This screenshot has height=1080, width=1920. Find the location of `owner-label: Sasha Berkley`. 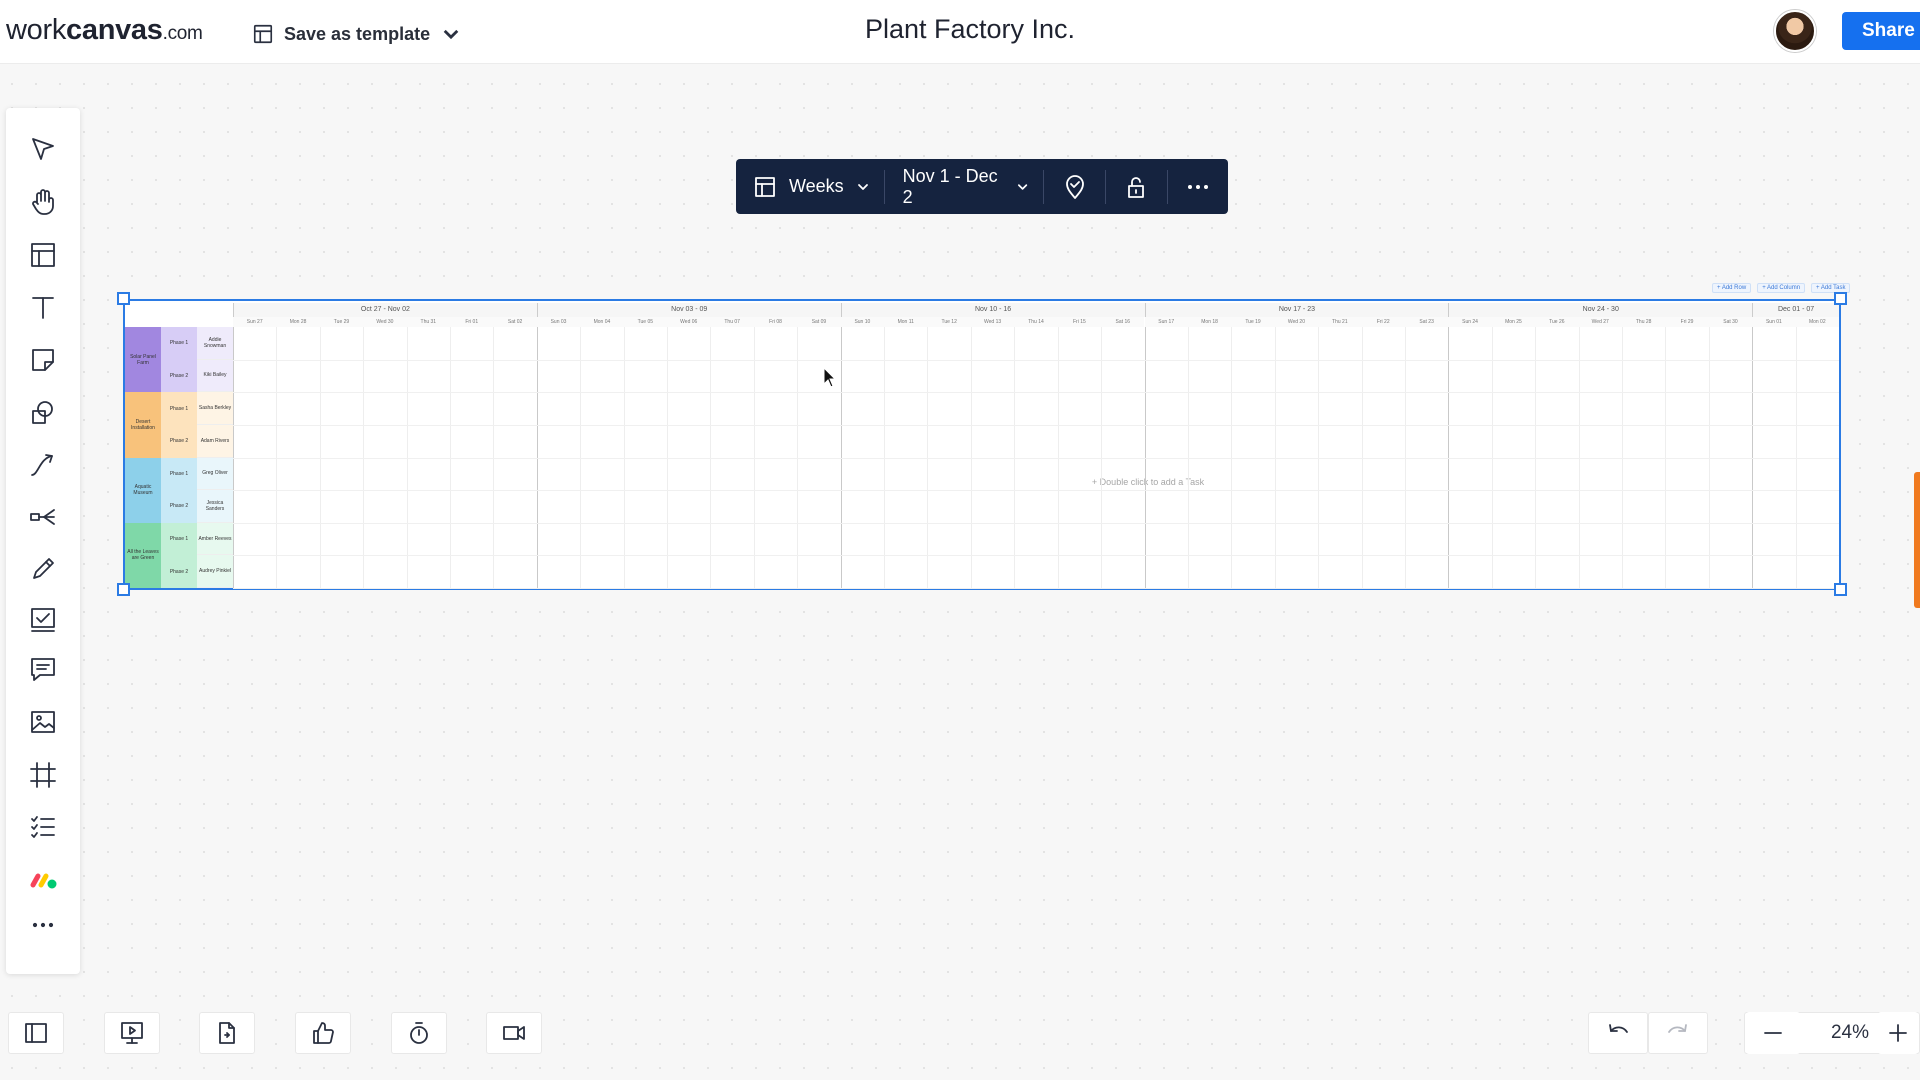

owner-label: Sasha Berkley is located at coordinates (215, 408).